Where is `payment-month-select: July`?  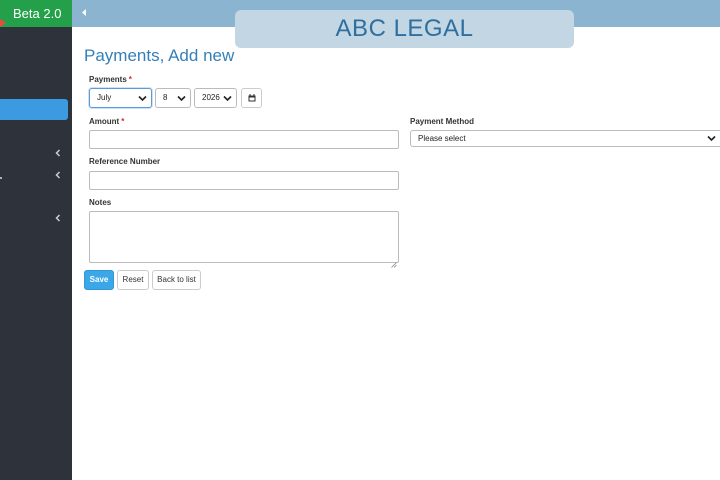
payment-month-select: July is located at coordinates (120, 98).